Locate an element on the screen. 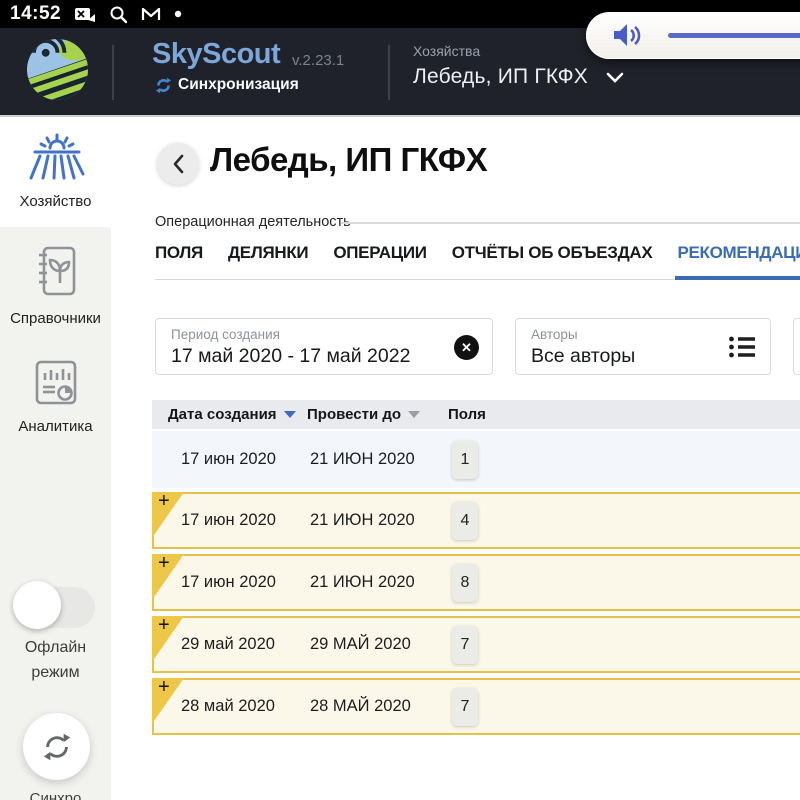 The height and width of the screenshot is (800, 800). speaker-icon is located at coordinates (627, 35).